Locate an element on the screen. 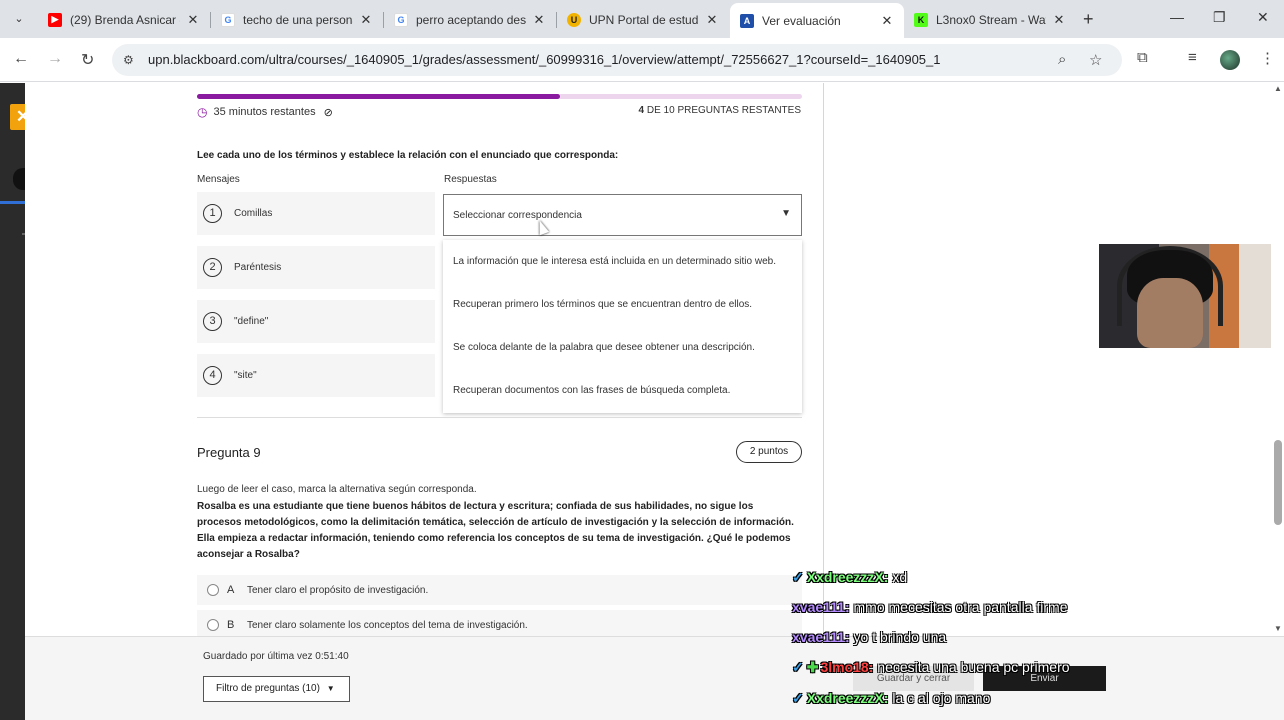 The image size is (1284, 720). minimize-icon: — is located at coordinates (1177, 17).